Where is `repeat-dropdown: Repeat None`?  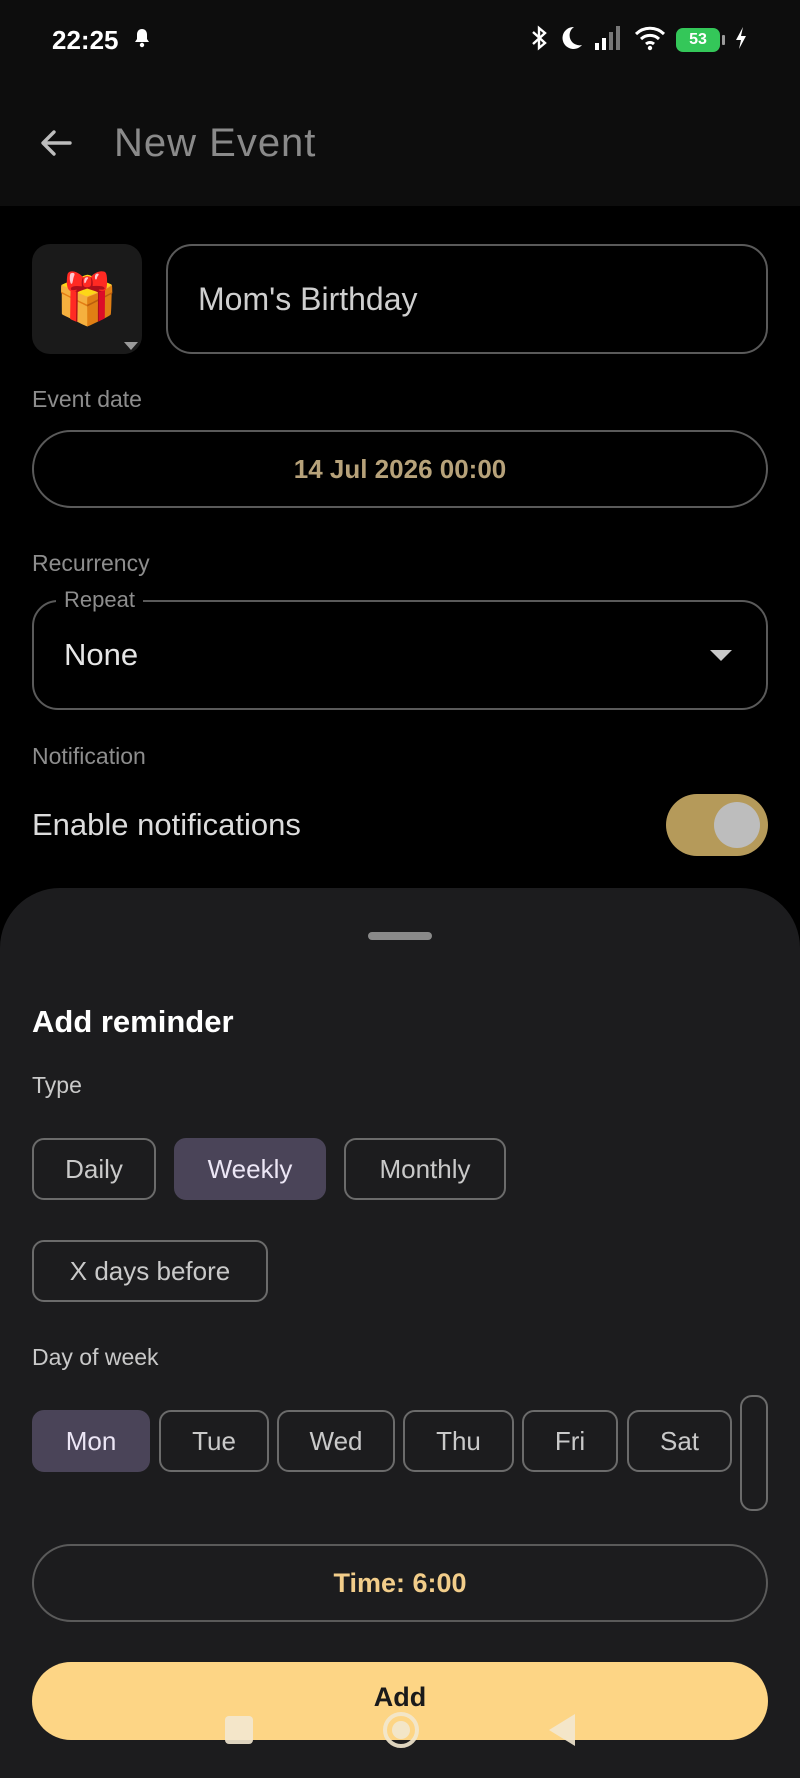 repeat-dropdown: Repeat None is located at coordinates (400, 648).